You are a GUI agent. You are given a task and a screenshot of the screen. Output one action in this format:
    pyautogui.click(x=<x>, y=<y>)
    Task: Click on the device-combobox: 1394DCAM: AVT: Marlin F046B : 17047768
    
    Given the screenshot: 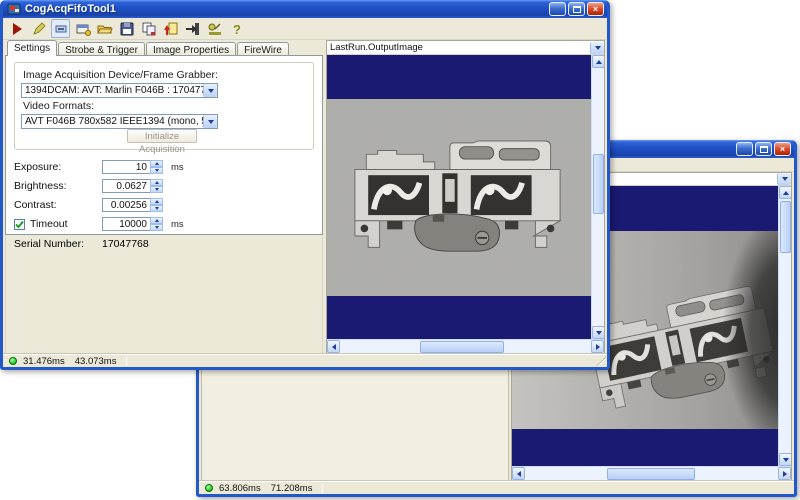 What is the action you would take?
    pyautogui.click(x=119, y=90)
    